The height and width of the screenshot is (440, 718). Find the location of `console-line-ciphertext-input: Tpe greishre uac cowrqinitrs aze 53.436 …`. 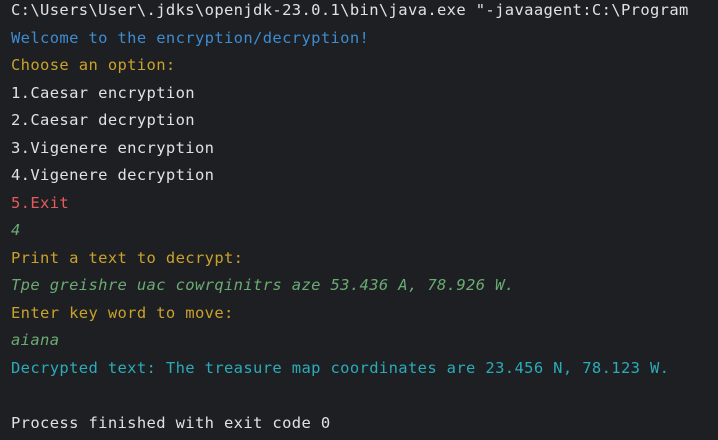

console-line-ciphertext-input: Tpe greishre uac cowrqinitrs aze 53.436 … is located at coordinates (263, 285).